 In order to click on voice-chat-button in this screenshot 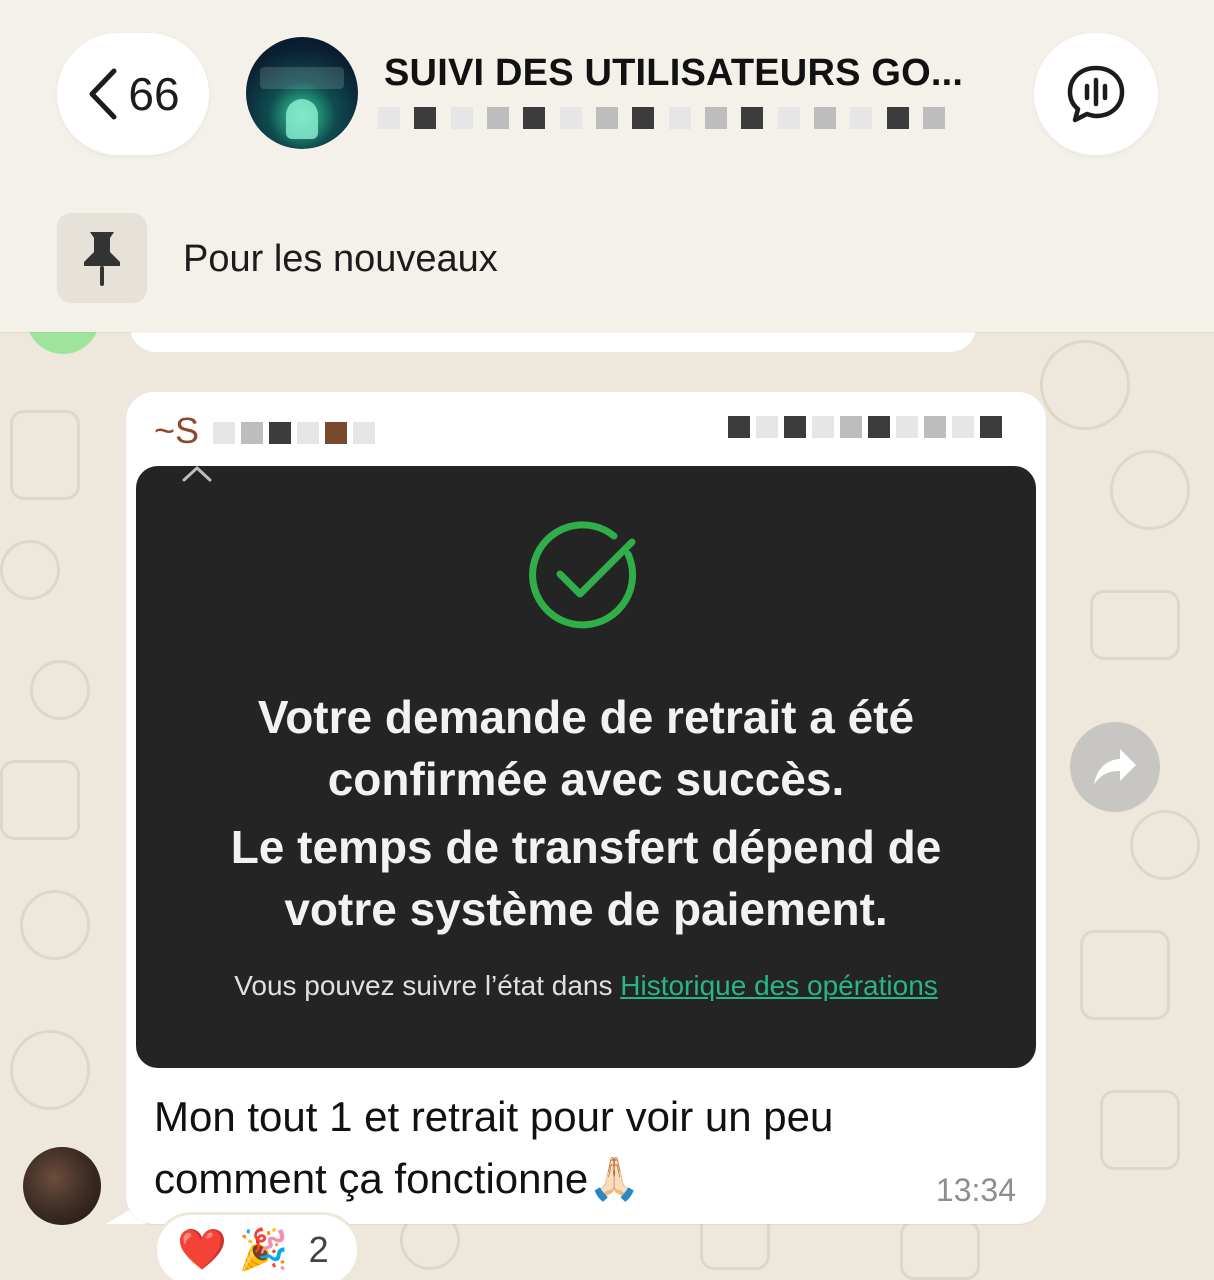, I will do `click(1096, 94)`.